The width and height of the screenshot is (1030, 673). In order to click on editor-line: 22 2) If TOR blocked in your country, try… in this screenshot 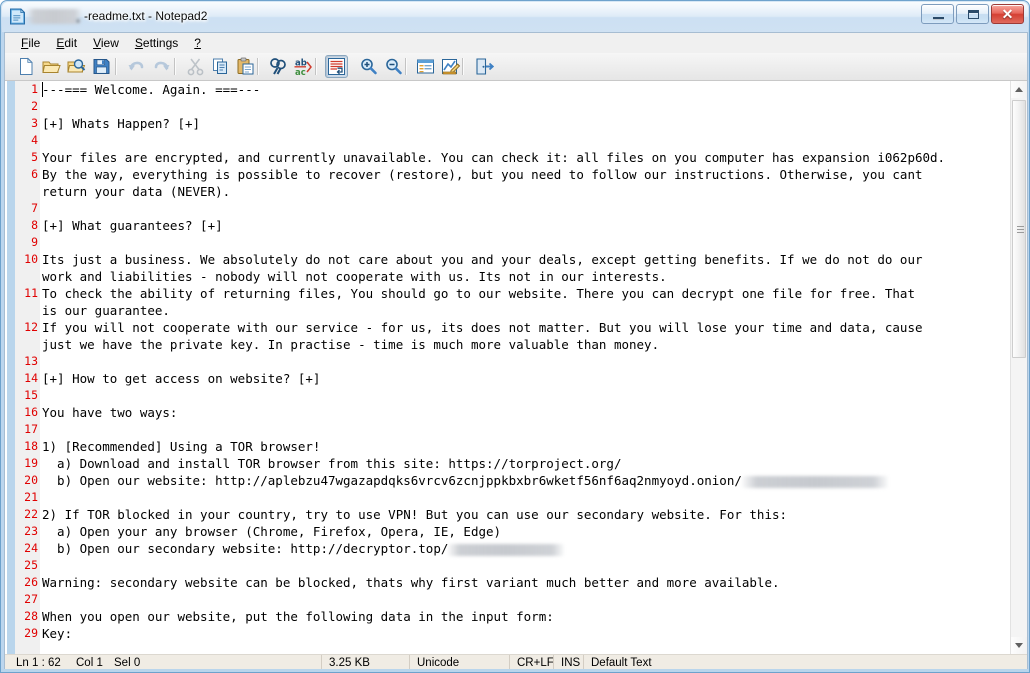, I will do `click(507, 514)`.